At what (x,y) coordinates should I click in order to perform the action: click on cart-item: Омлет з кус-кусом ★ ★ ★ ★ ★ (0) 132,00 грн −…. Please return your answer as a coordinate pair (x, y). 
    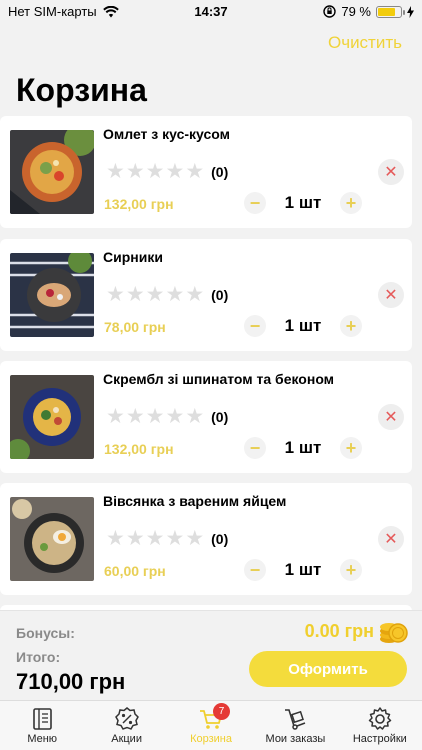
    Looking at the image, I should click on (206, 172).